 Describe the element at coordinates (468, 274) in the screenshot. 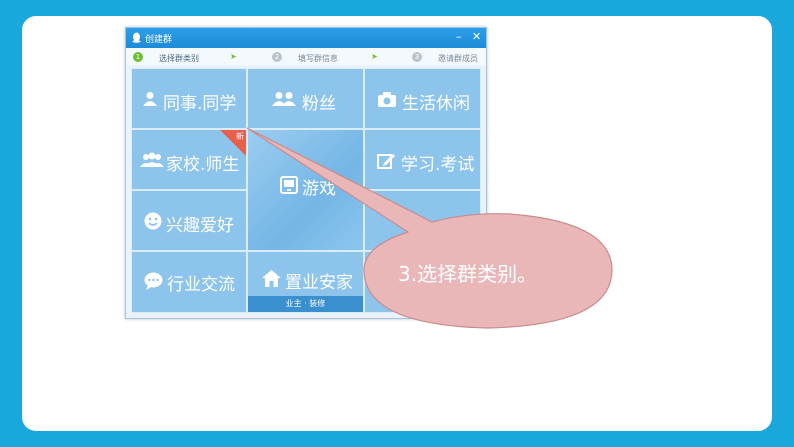

I see `callout-text: 3.选择群类别。` at that location.